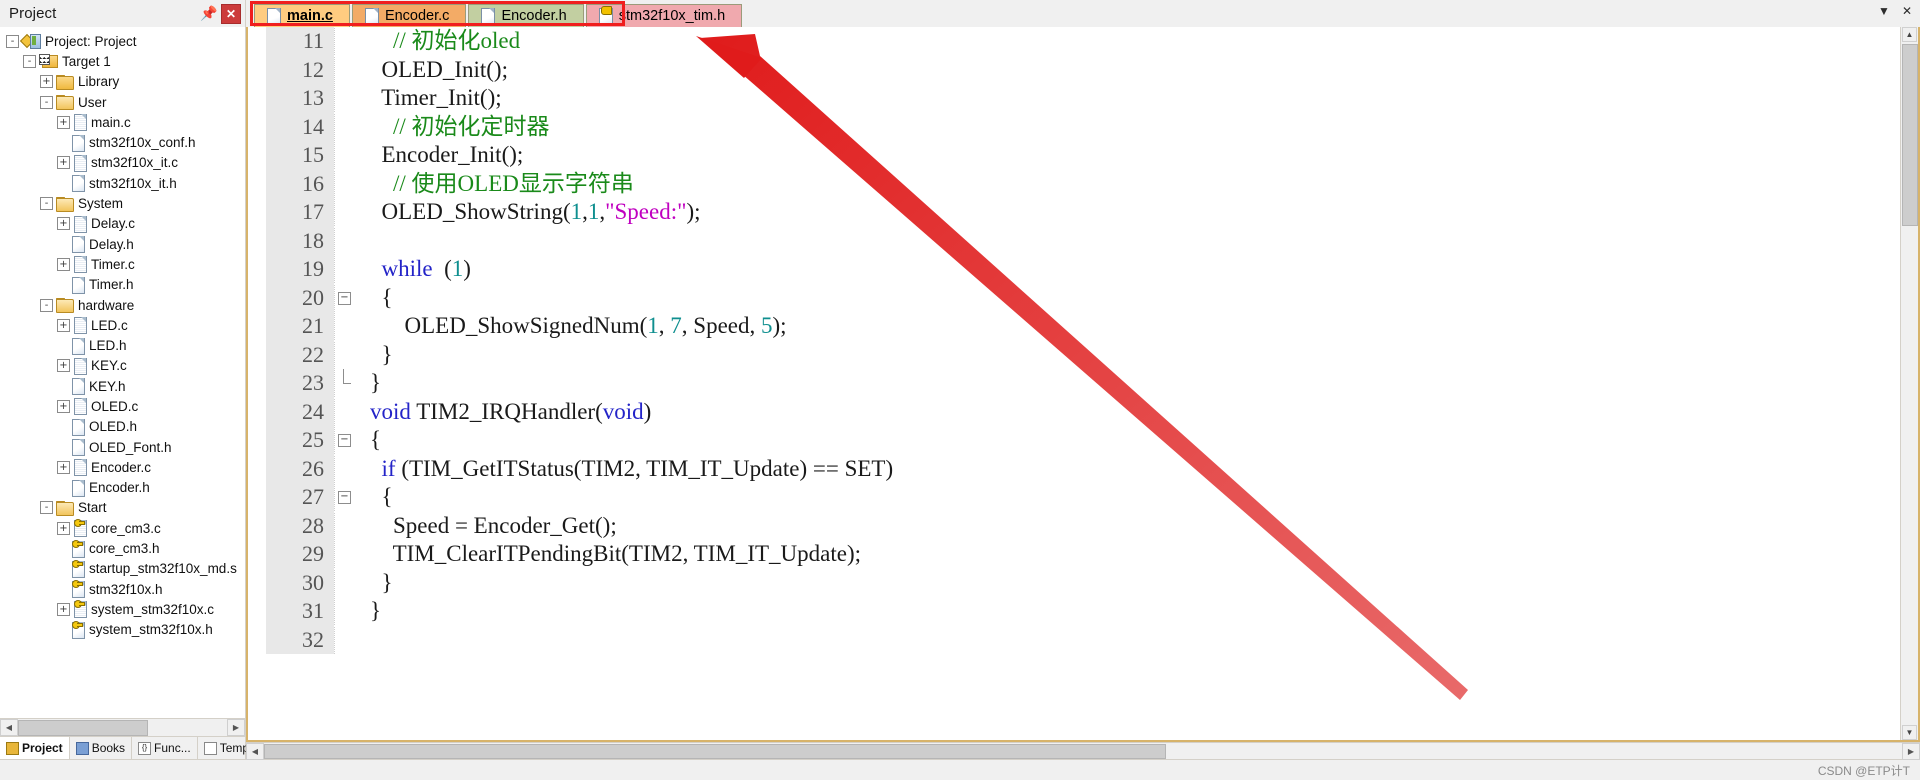 This screenshot has width=1920, height=780. I want to click on tree-item: Delay.h, so click(122, 244).